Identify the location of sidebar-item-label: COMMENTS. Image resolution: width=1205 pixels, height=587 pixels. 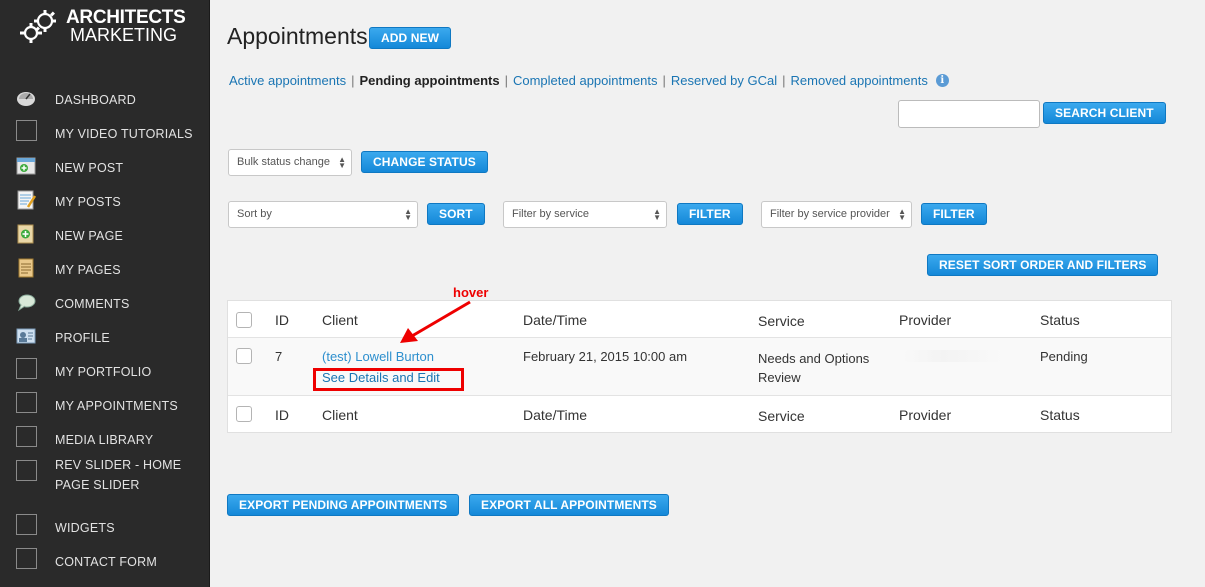
(92, 304).